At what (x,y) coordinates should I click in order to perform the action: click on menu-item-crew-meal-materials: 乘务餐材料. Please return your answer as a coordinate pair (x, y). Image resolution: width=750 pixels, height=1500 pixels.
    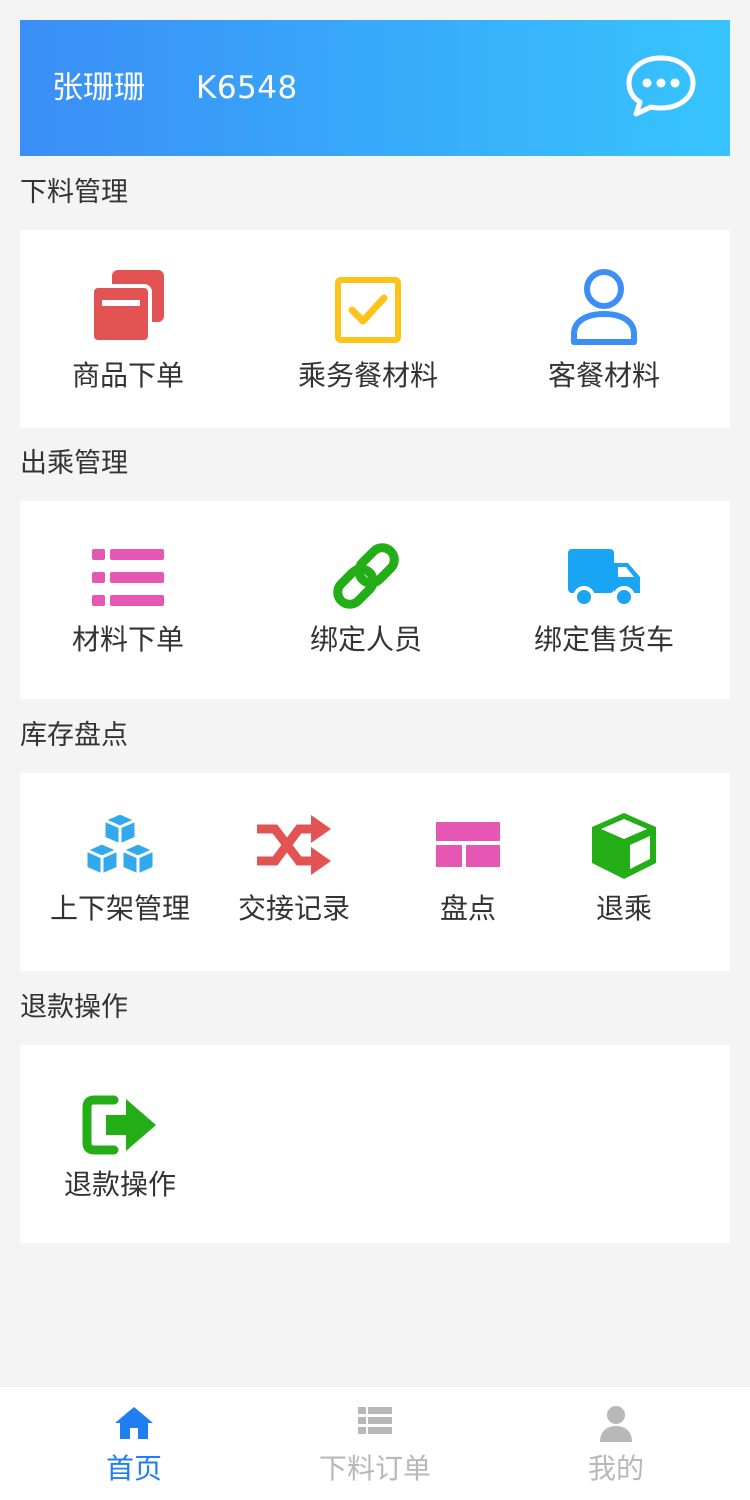
    Looking at the image, I should click on (368, 329).